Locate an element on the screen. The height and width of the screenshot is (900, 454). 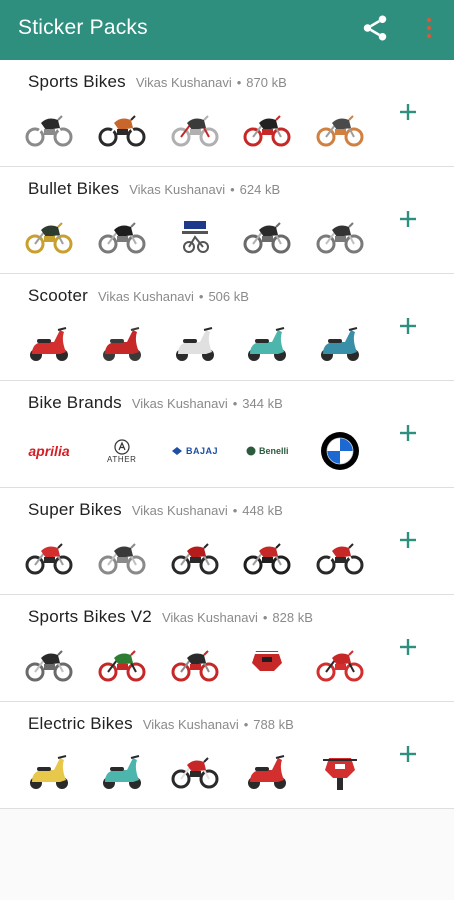
page-title: Sticker Packs is located at coordinates (83, 27).